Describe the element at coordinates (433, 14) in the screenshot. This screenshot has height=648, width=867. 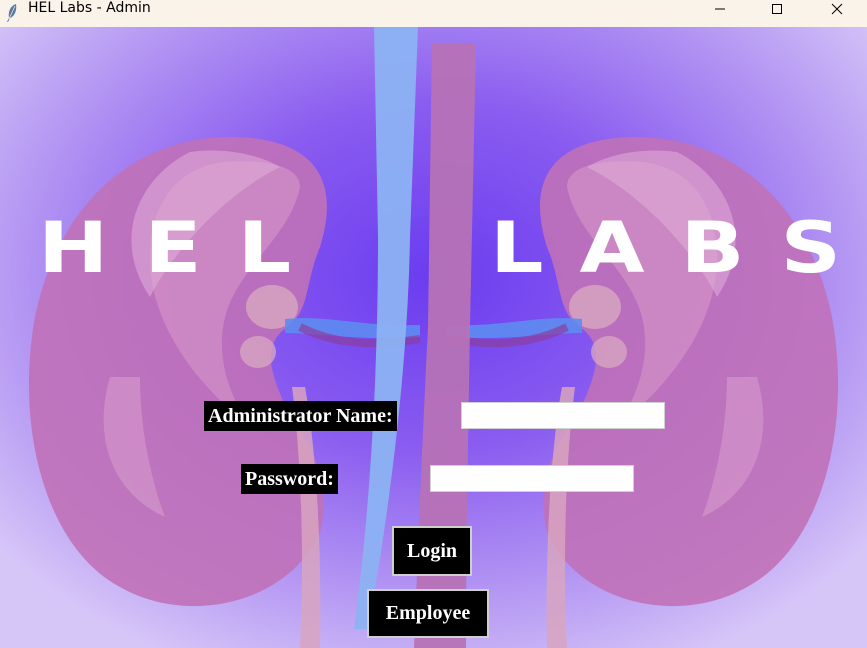
I see `title-bar: HEL Labs - Admin` at that location.